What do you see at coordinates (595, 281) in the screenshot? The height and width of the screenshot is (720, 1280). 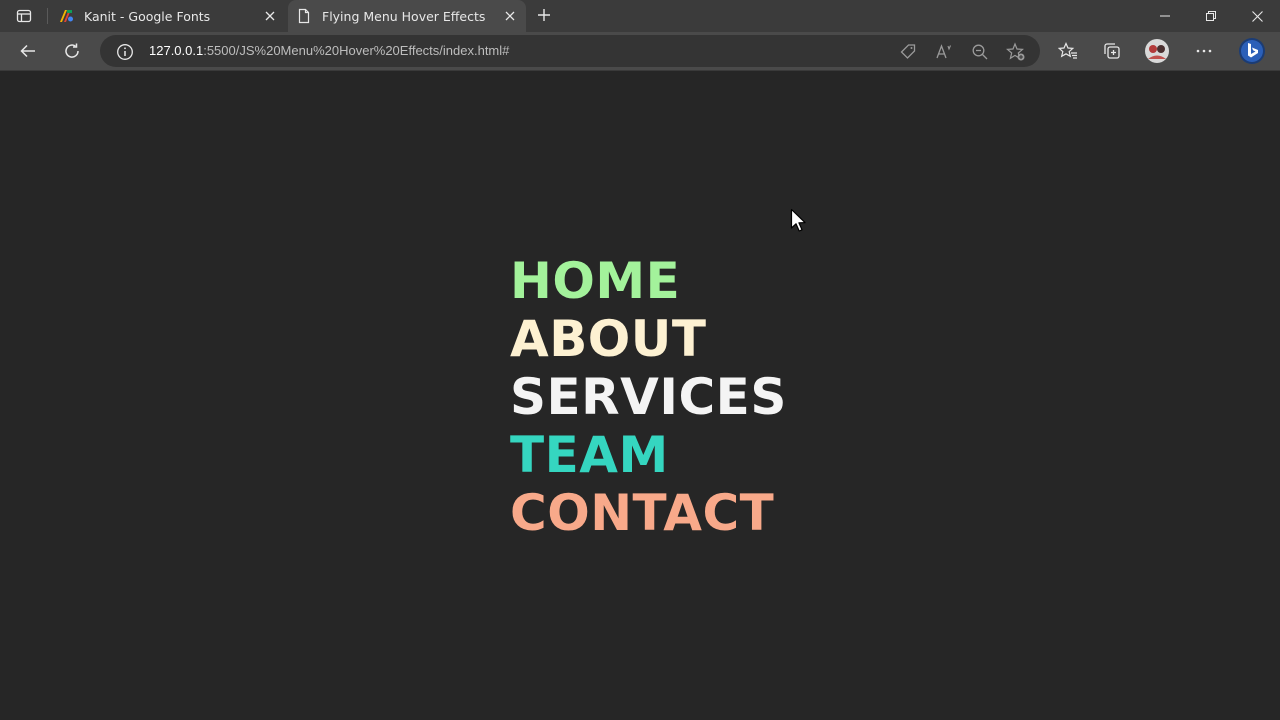 I see `menu-link-home: HOME` at bounding box center [595, 281].